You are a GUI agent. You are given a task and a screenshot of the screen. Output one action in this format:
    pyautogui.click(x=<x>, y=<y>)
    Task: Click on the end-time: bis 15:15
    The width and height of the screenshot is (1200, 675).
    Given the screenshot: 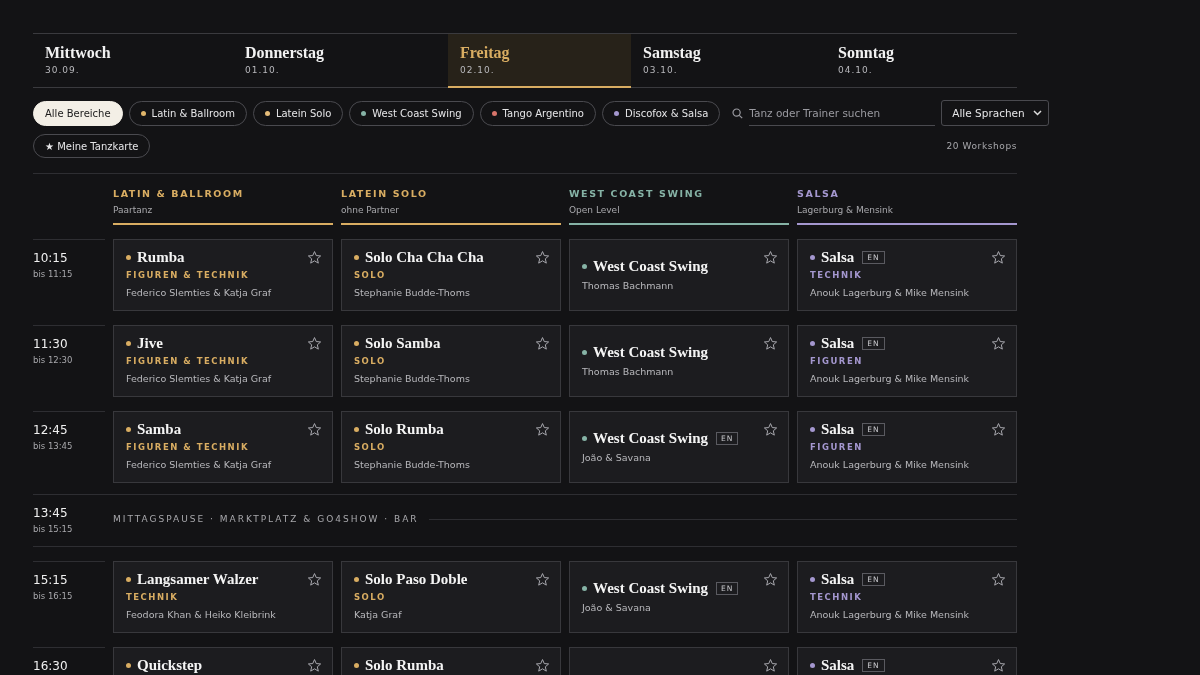 What is the action you would take?
    pyautogui.click(x=53, y=529)
    